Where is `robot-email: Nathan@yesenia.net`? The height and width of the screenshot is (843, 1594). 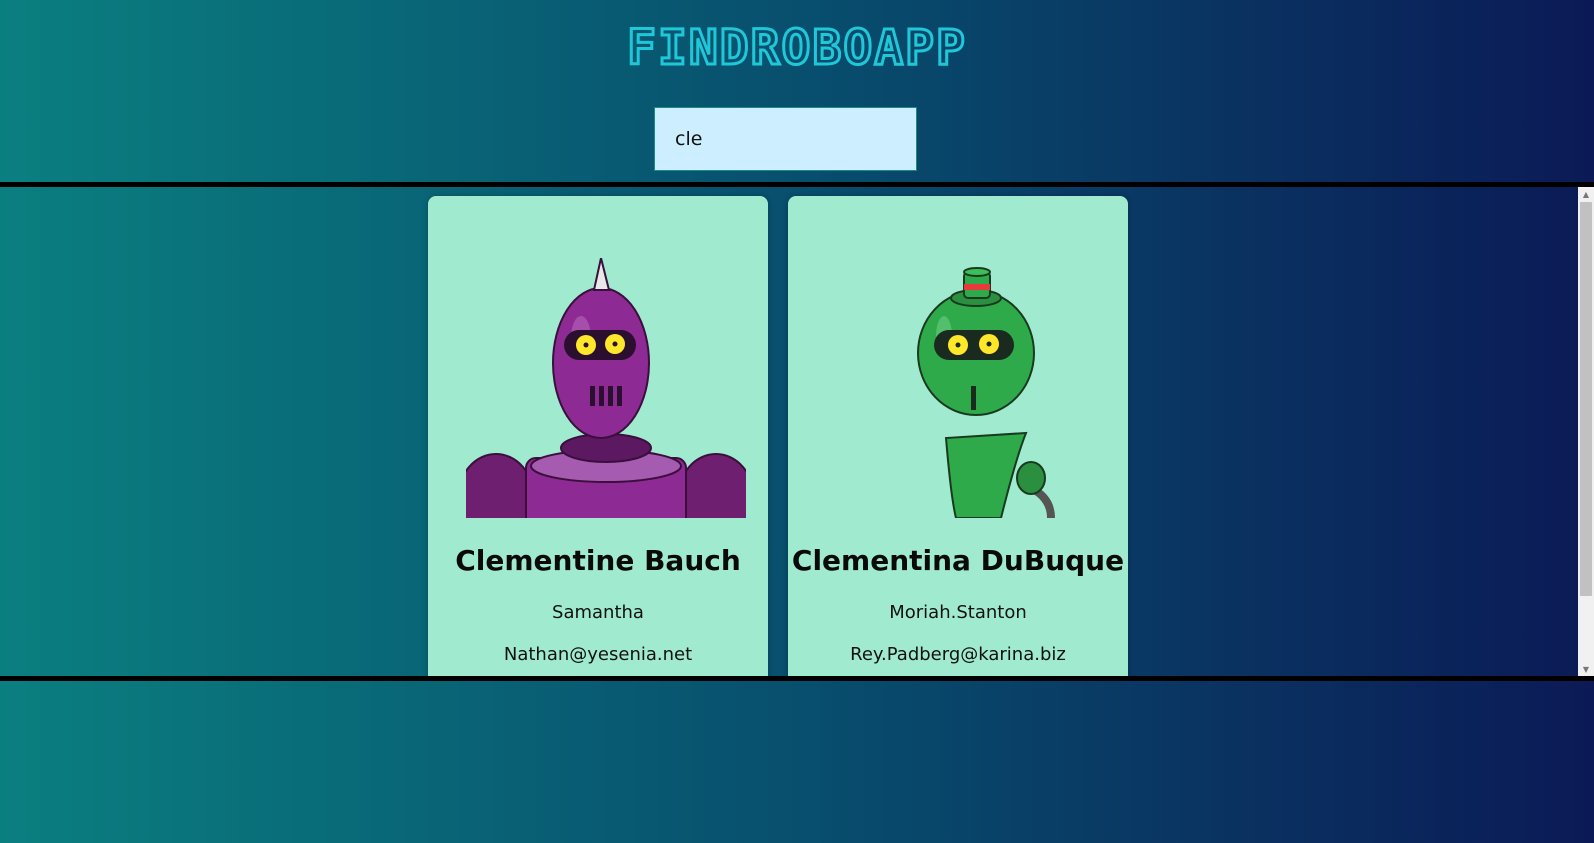 robot-email: Nathan@yesenia.net is located at coordinates (598, 654).